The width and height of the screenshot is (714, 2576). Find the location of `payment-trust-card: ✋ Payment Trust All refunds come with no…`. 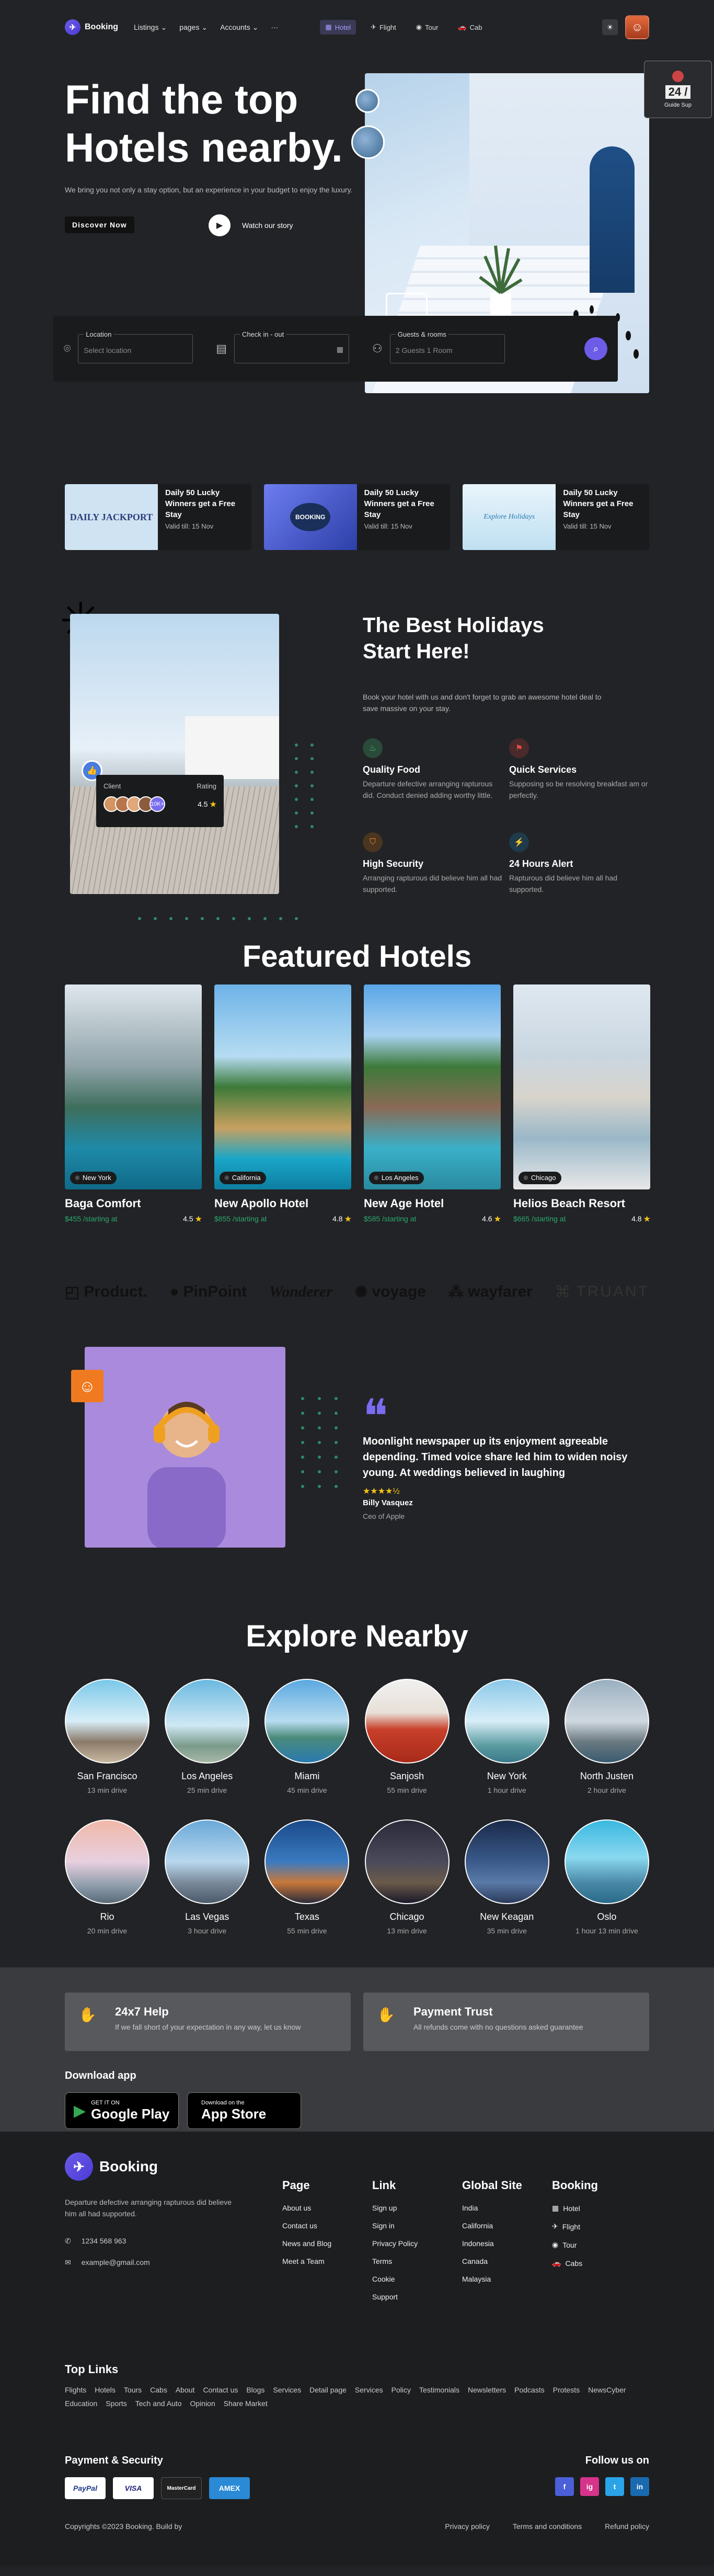

payment-trust-card: ✋ Payment Trust All refunds come with no… is located at coordinates (506, 2022).